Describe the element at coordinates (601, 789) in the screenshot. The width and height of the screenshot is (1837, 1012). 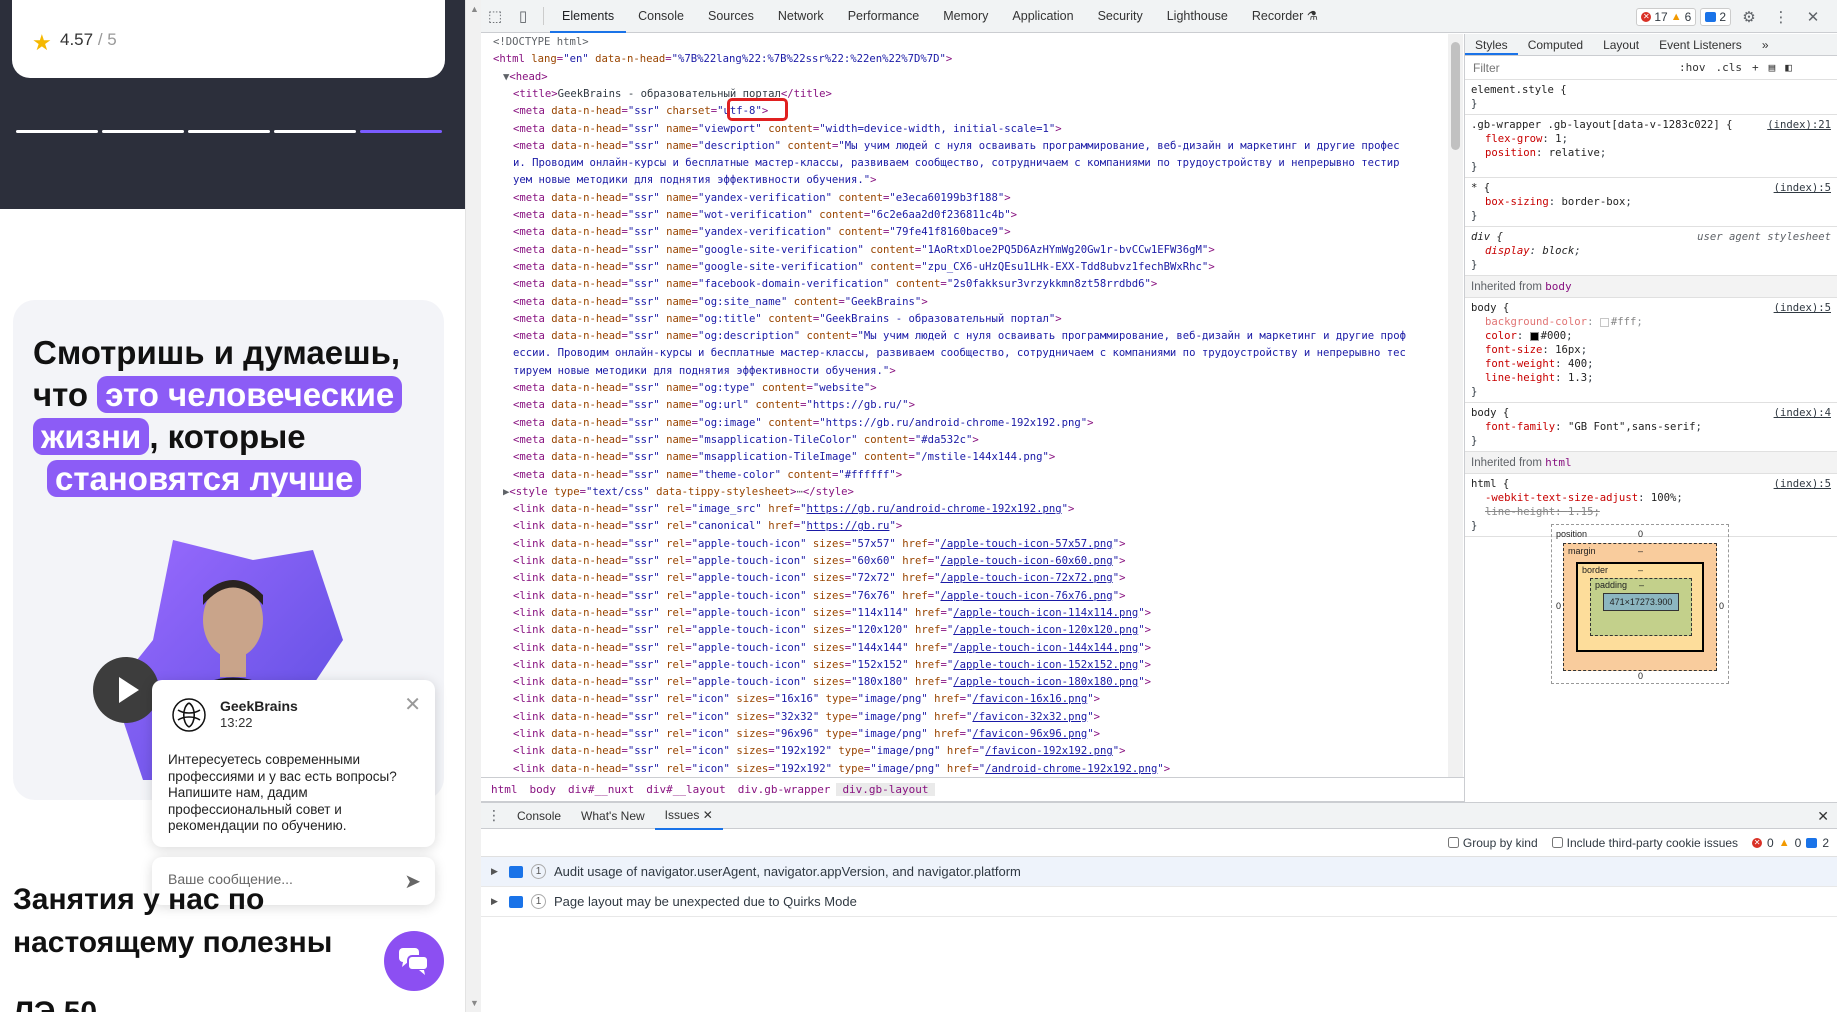
I see `breadcrumb-item: div#__nuxt` at that location.